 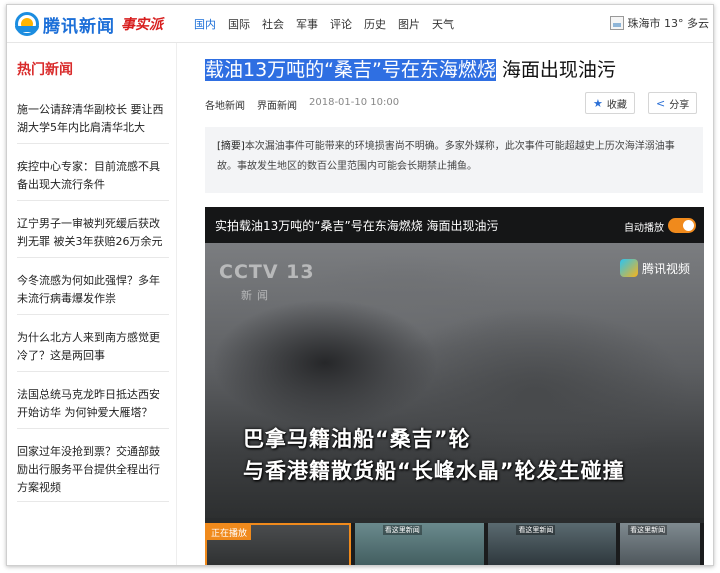 What do you see at coordinates (679, 105) in the screenshot?
I see `share-label: 分享` at bounding box center [679, 105].